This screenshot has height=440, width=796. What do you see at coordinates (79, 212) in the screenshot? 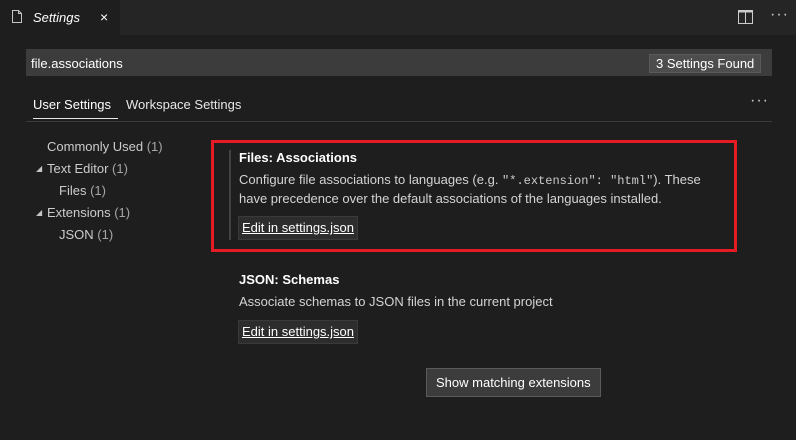
I see `toc-label: Extensions` at bounding box center [79, 212].